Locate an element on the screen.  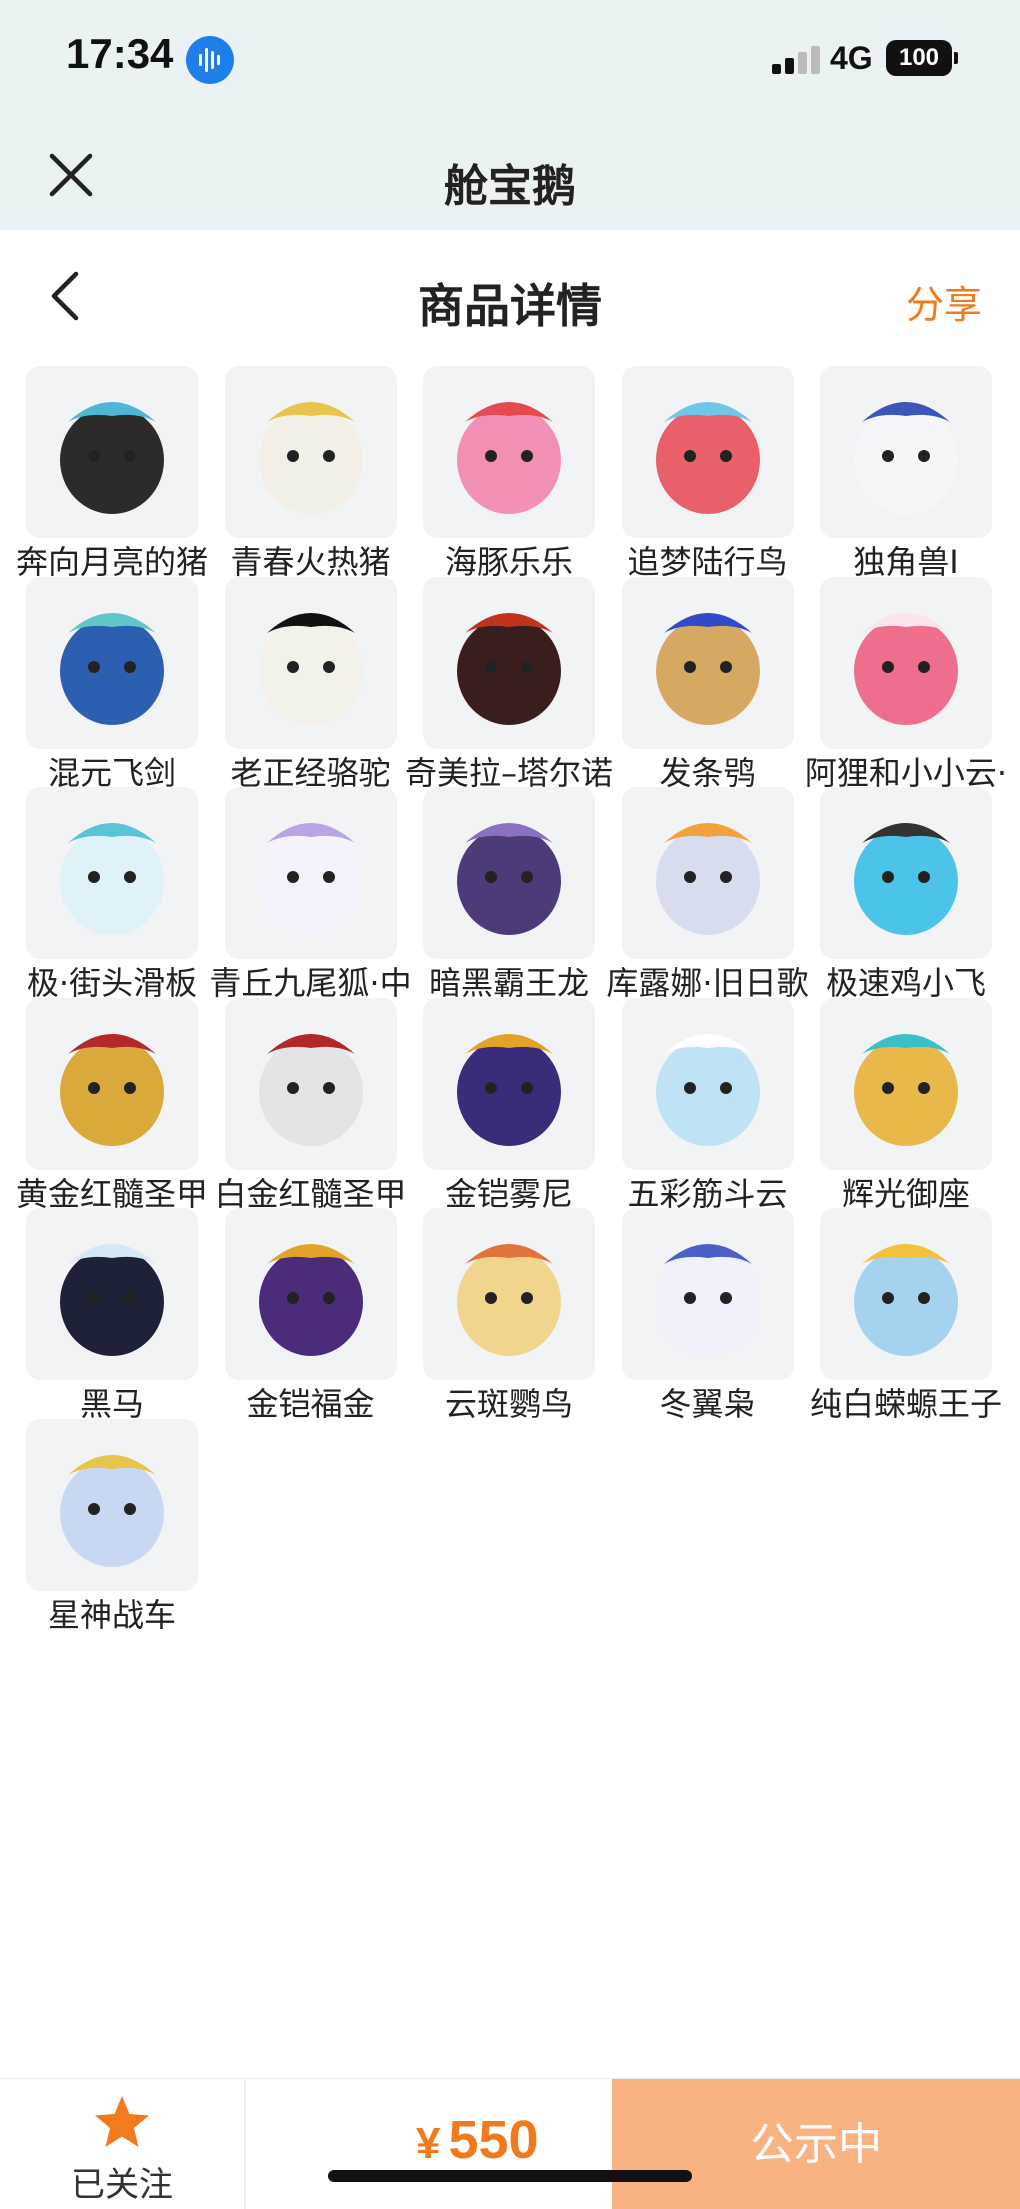
singer-icon is located at coordinates (707, 879).